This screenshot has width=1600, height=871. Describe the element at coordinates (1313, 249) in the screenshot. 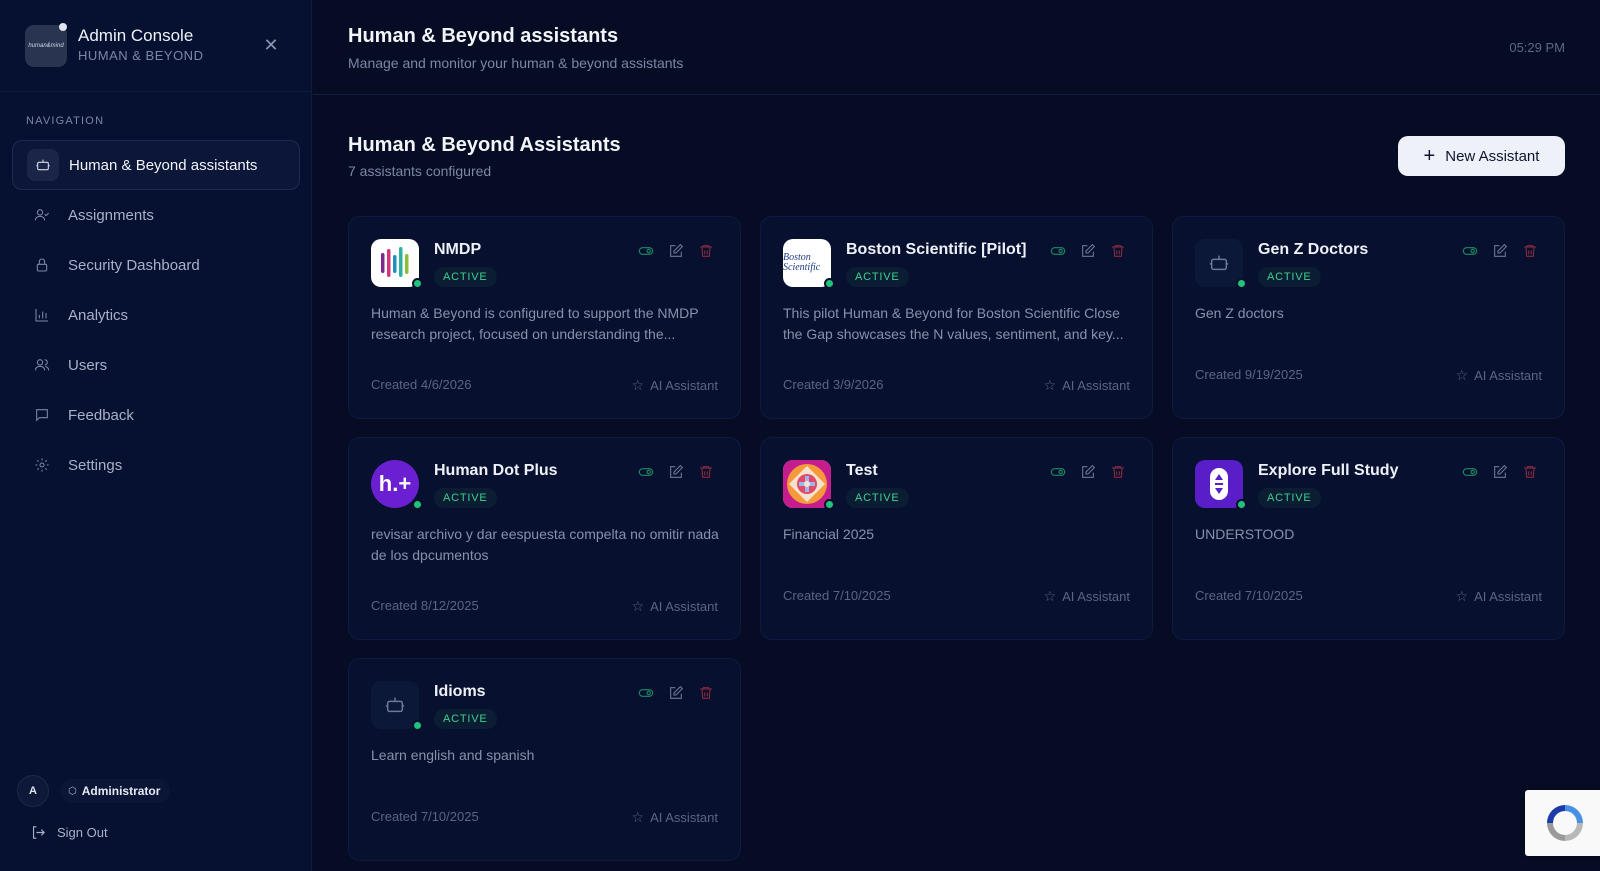

I see `assistant-name: Gen Z Doctors` at that location.